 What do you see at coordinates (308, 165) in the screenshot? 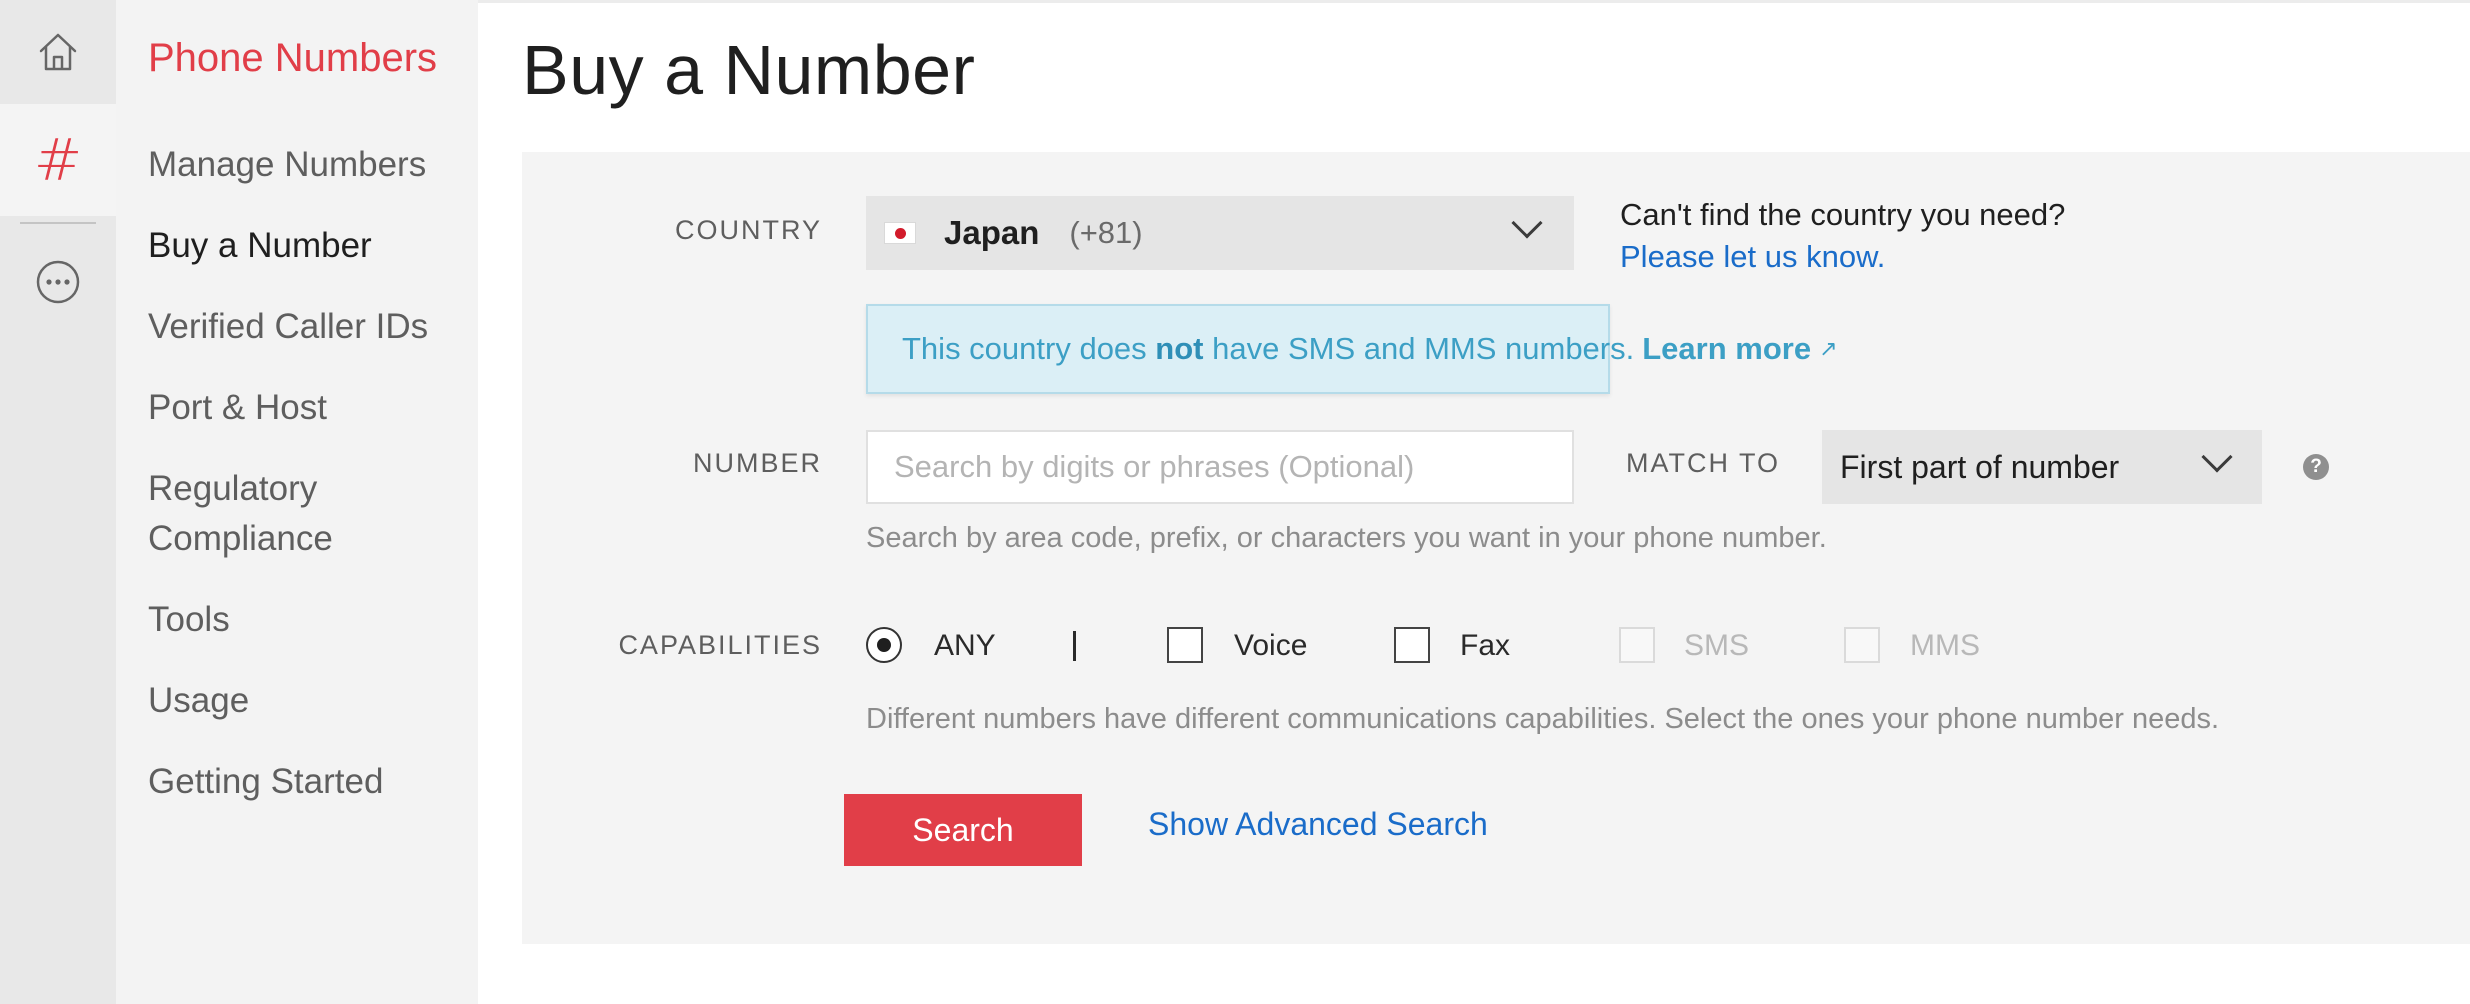
I see `sidebar-item-manage-numbers: Manage Numbers` at bounding box center [308, 165].